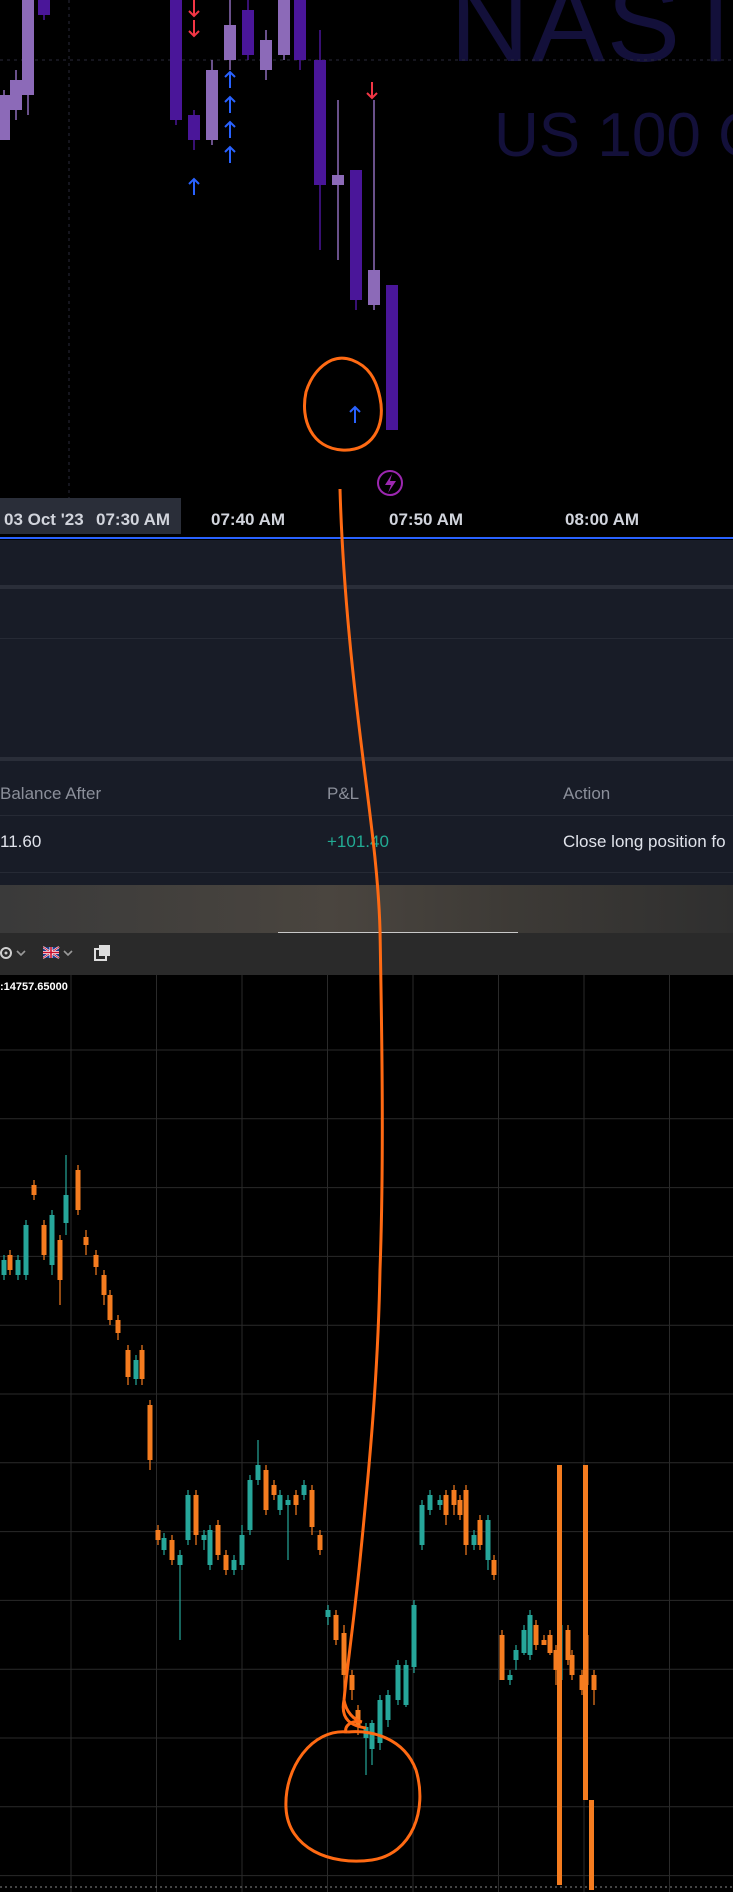 This screenshot has height=1892, width=733. I want to click on crosshair-line, so click(366, 538).